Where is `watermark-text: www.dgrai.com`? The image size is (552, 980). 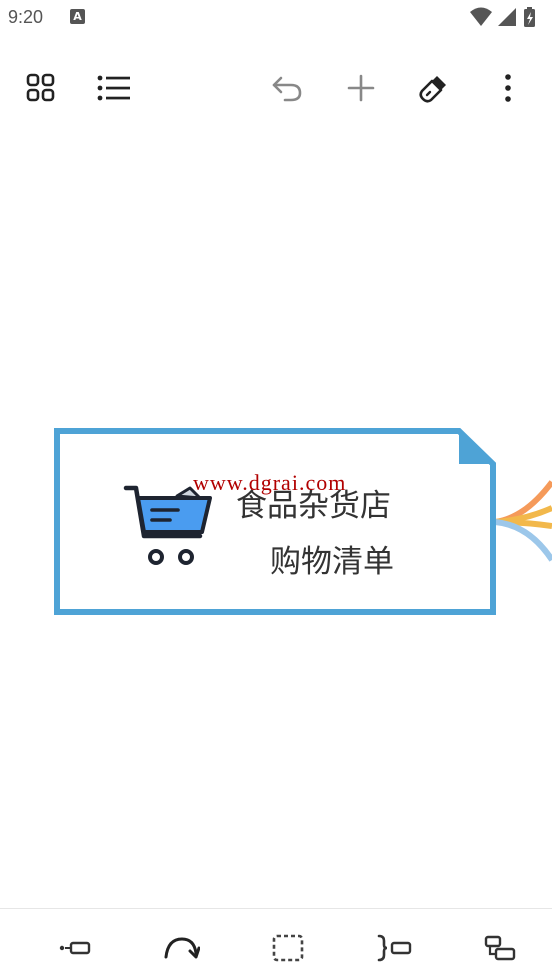 watermark-text: www.dgrai.com is located at coordinates (270, 482).